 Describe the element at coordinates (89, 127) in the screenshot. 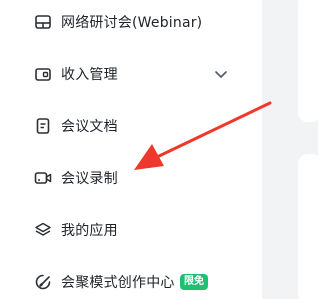

I see `sidebar-item-label: 会议文档` at that location.